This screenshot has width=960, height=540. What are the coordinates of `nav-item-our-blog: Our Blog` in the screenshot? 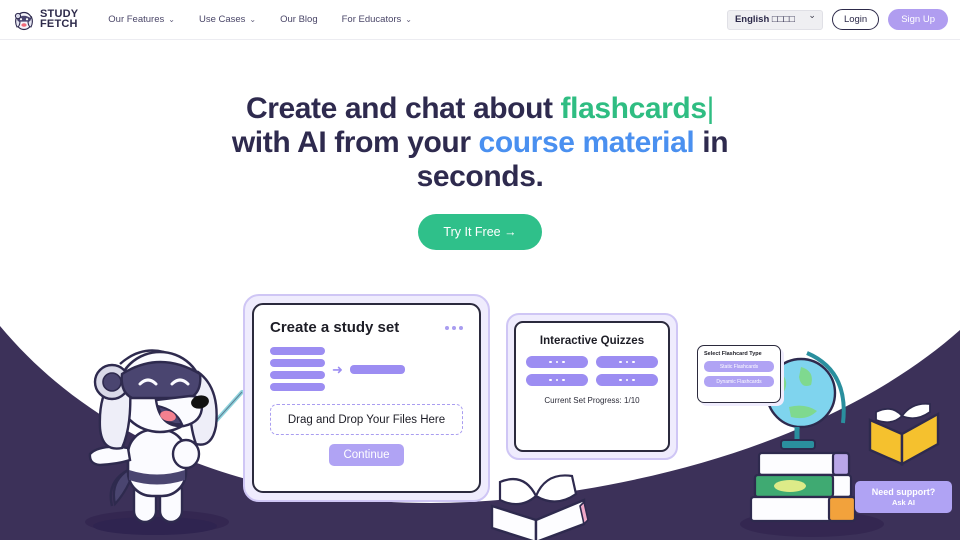 It's located at (299, 19).